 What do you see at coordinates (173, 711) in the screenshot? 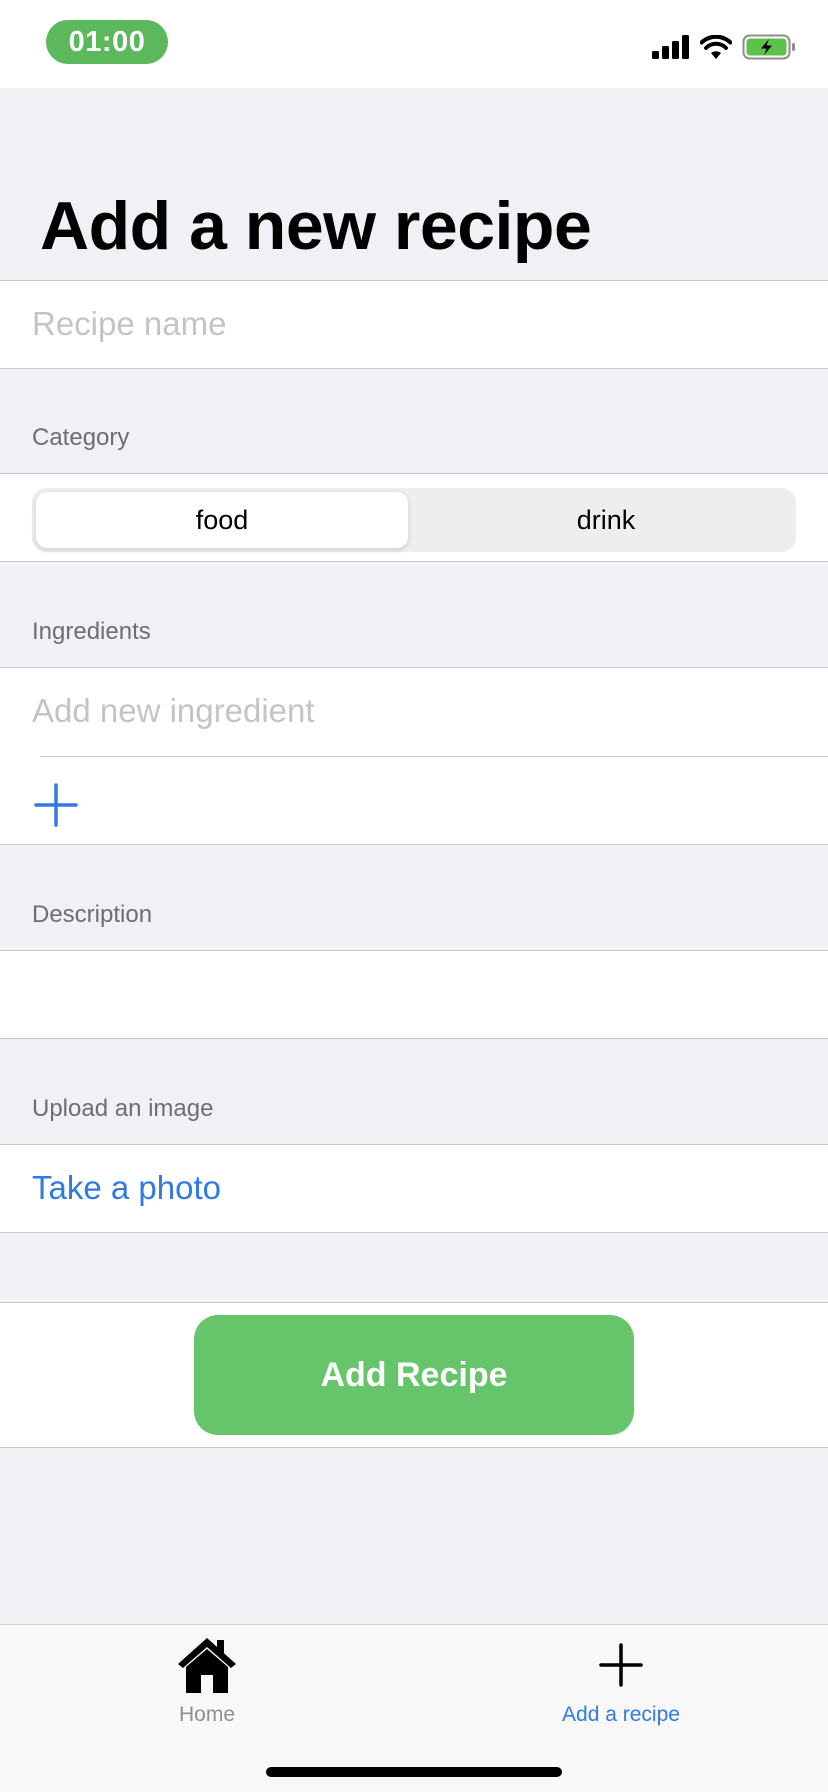
I see `ingredient-input: Add new ingredient` at bounding box center [173, 711].